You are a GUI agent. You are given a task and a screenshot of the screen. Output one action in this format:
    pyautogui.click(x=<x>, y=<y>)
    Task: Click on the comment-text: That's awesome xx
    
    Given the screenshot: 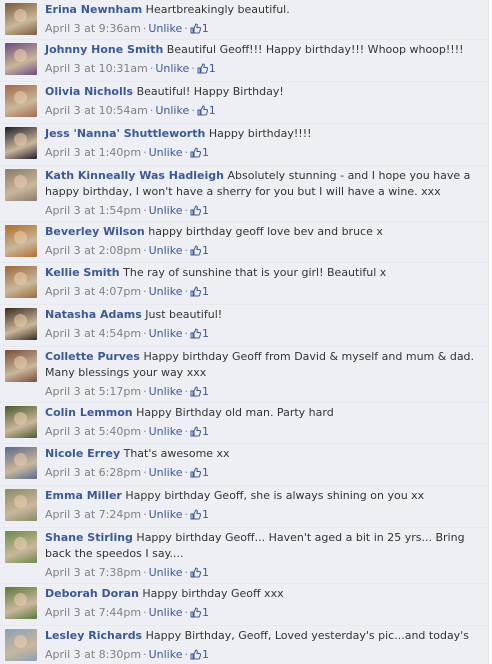 What is the action you would take?
    pyautogui.click(x=176, y=453)
    